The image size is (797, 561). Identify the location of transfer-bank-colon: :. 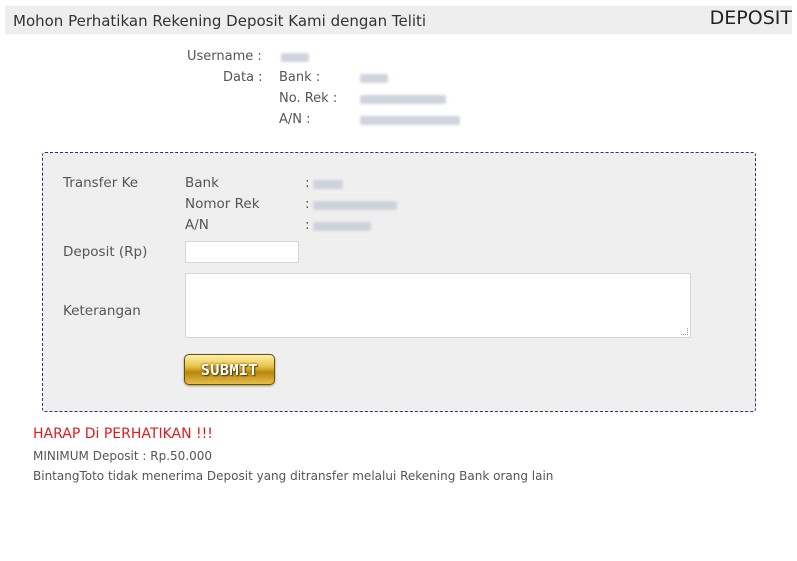
(307, 183).